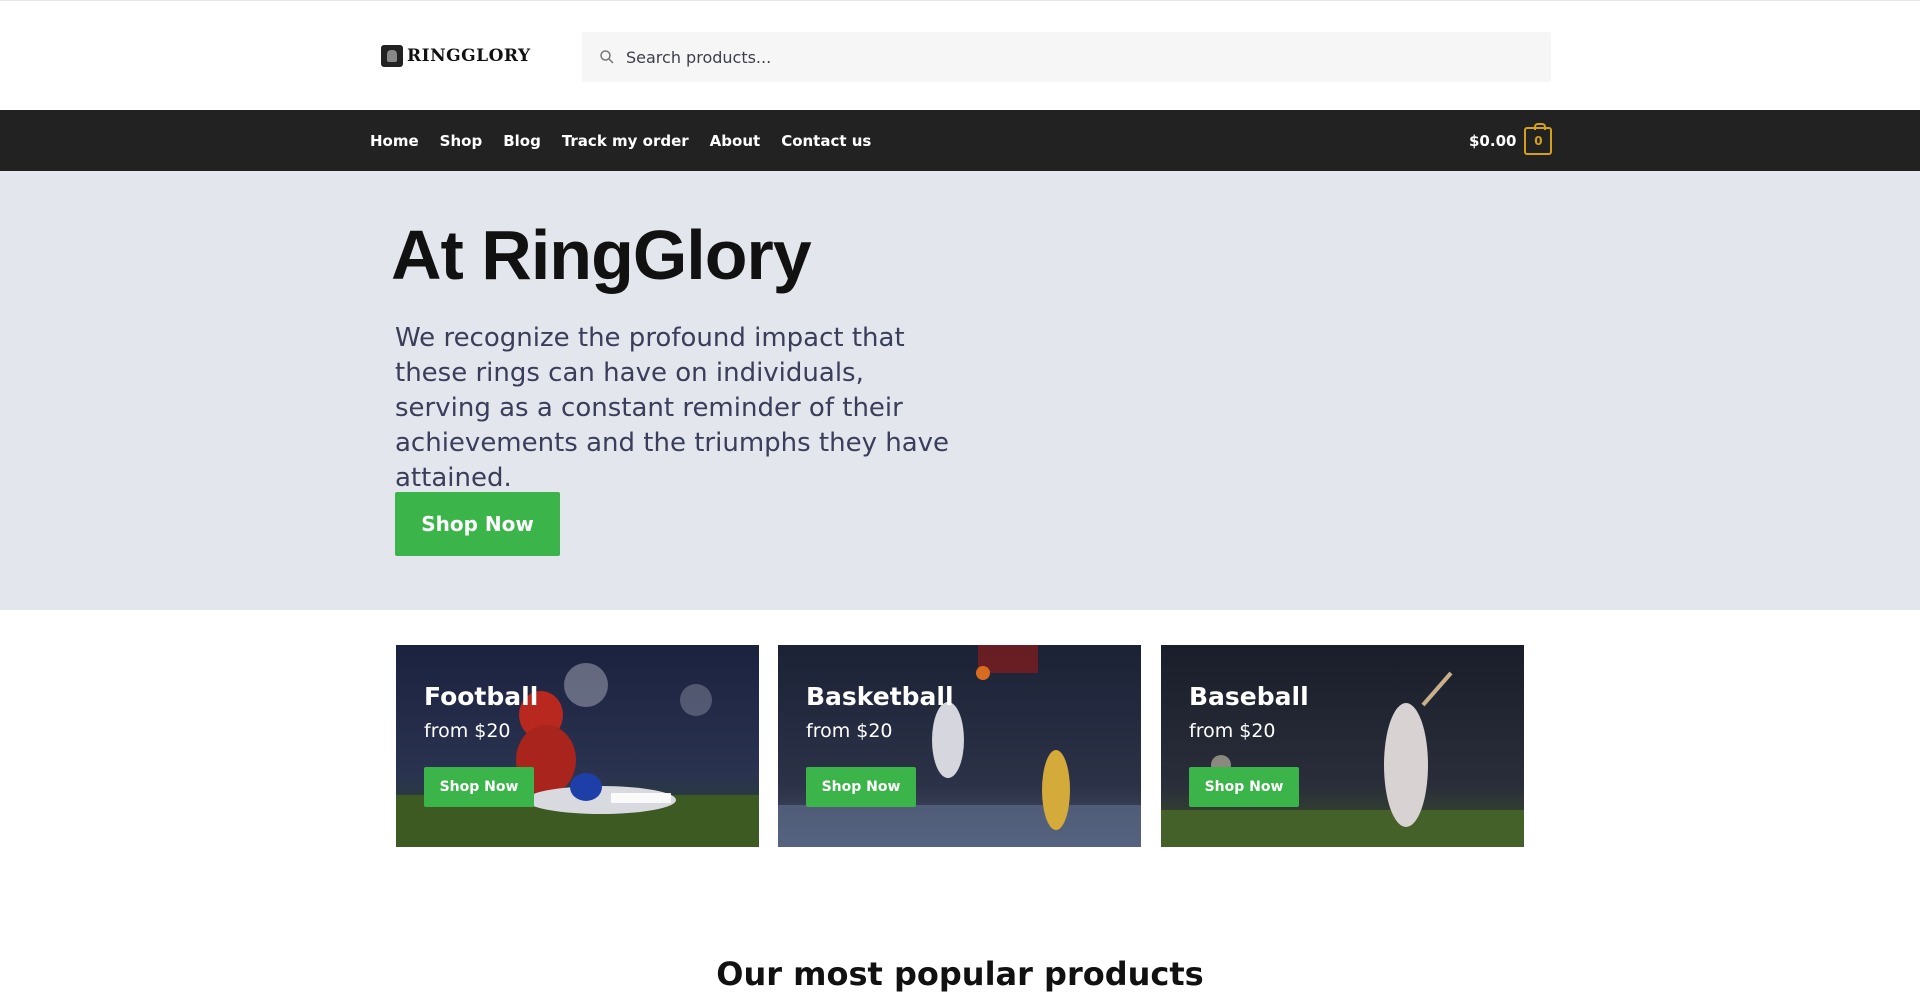  What do you see at coordinates (826, 141) in the screenshot?
I see `nav-item-contact: Contact us` at bounding box center [826, 141].